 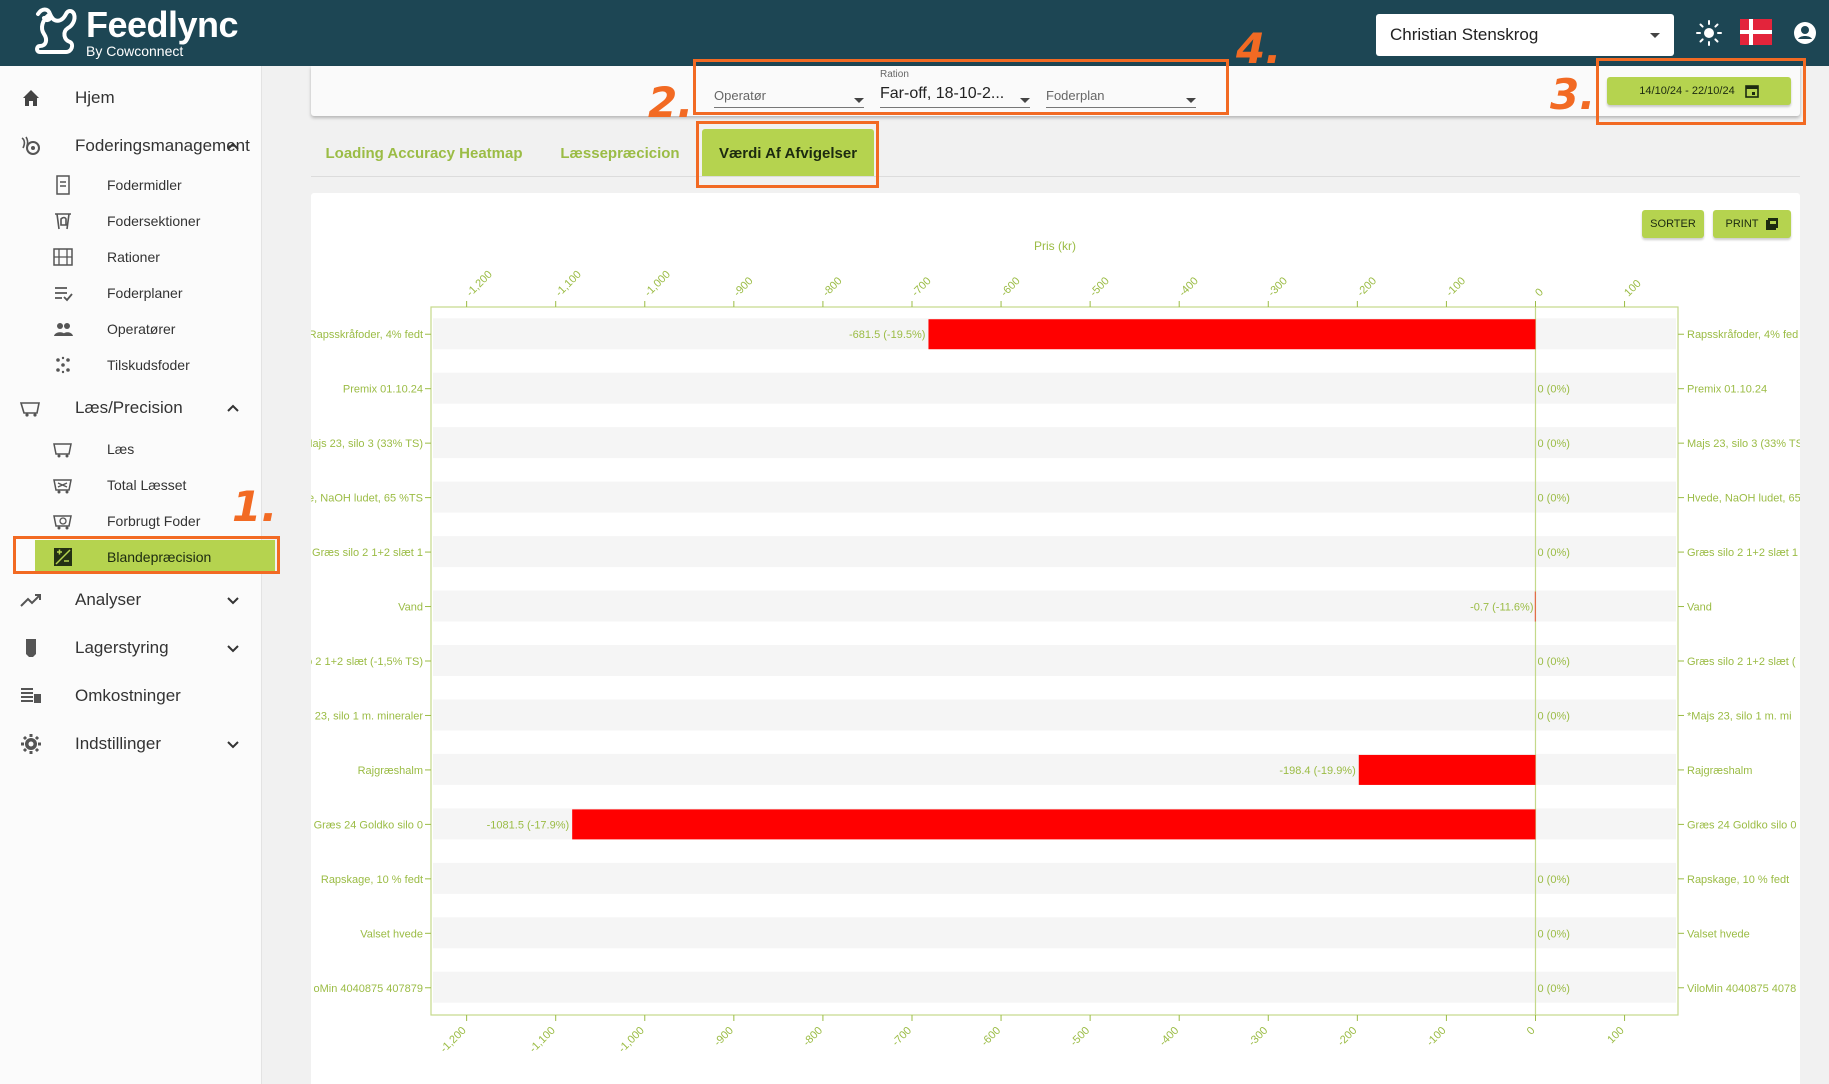 I want to click on chart-category-label-right: Rapsskråfoder, 4% fed, so click(x=1742, y=335).